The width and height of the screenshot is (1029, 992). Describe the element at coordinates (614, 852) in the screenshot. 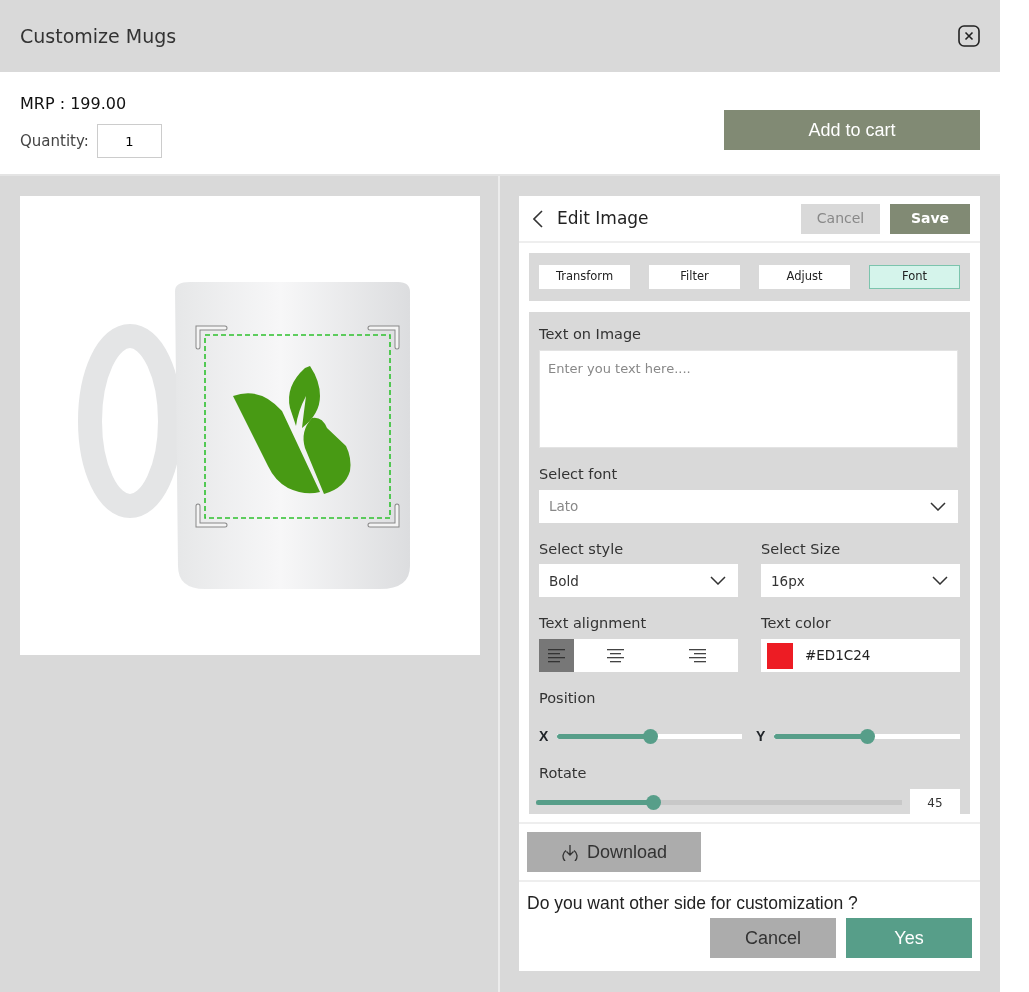

I see `download-button: Download` at that location.